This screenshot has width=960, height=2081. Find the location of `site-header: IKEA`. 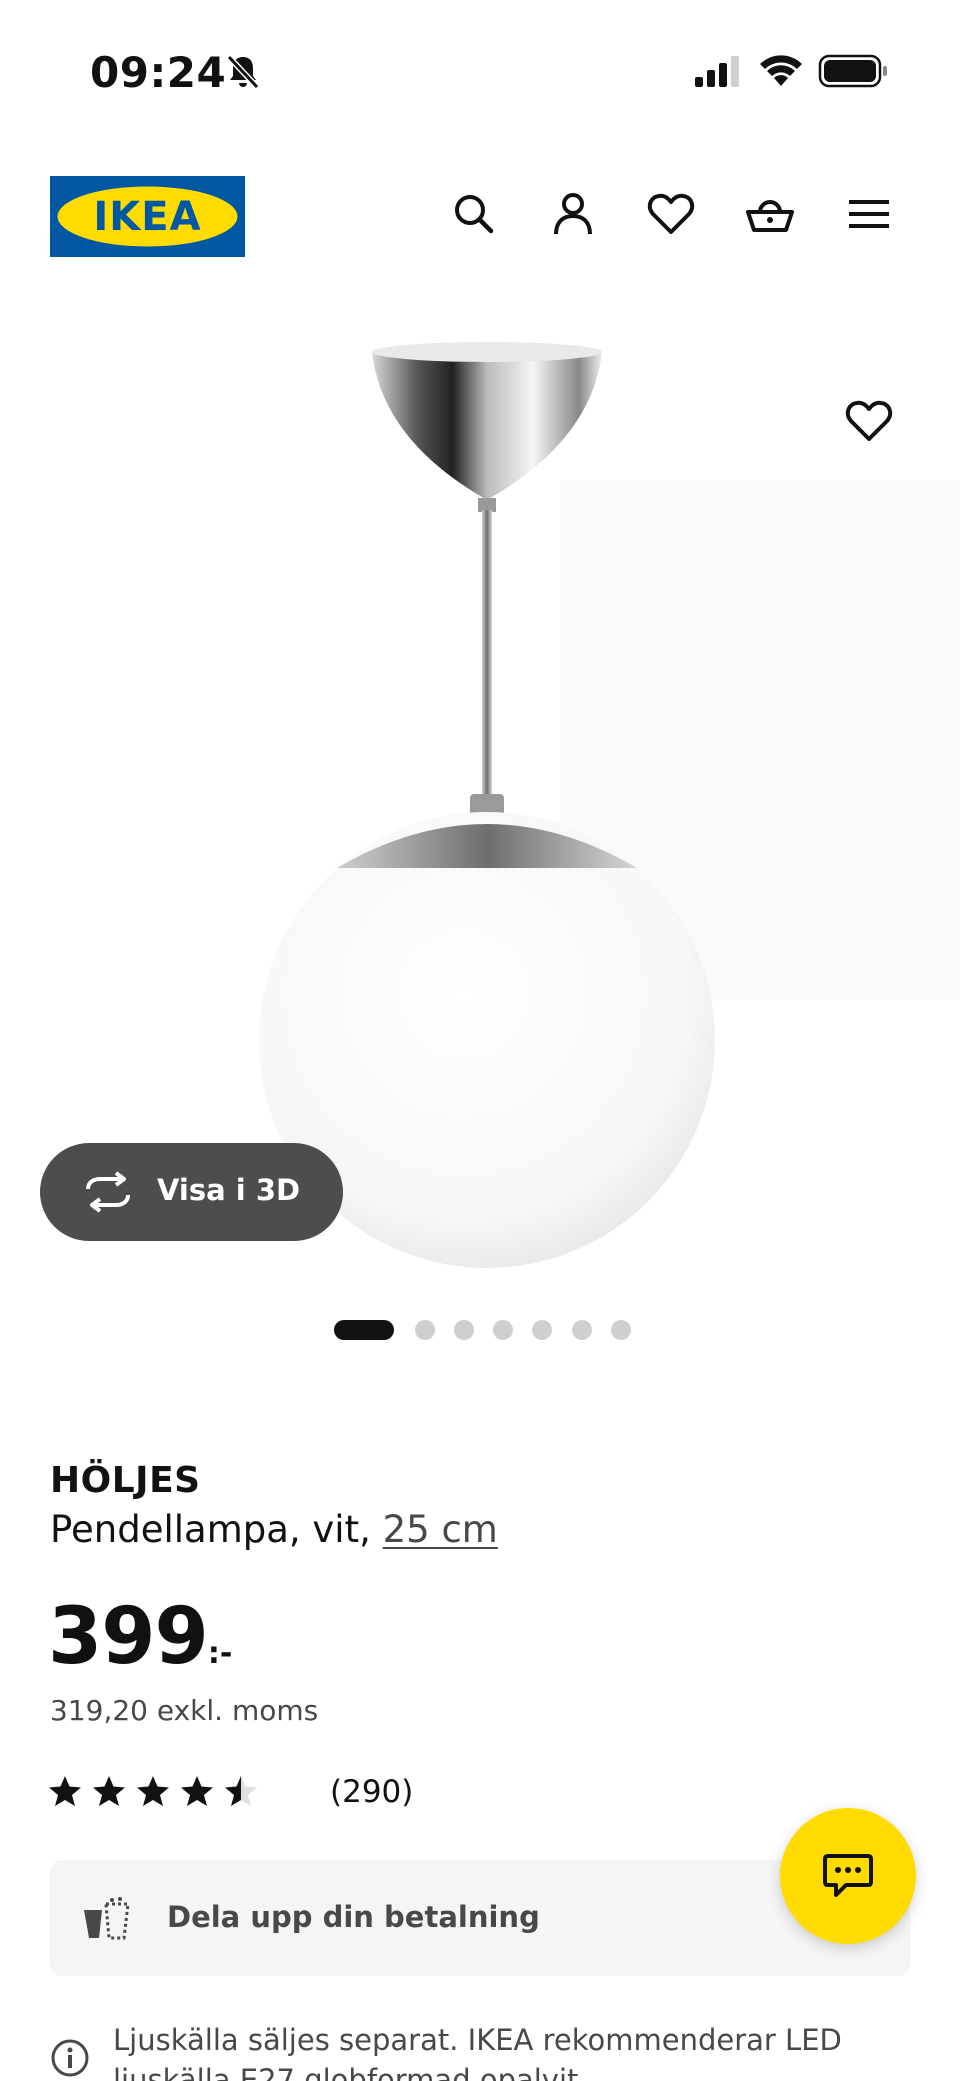

site-header: IKEA is located at coordinates (480, 210).